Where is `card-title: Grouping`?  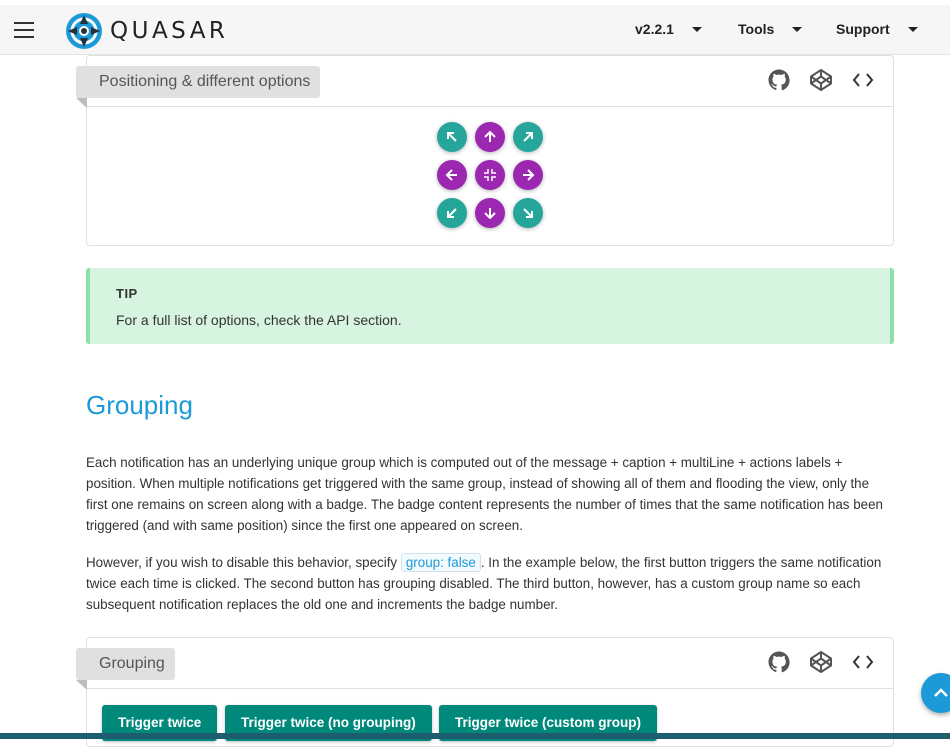 card-title: Grouping is located at coordinates (125, 669).